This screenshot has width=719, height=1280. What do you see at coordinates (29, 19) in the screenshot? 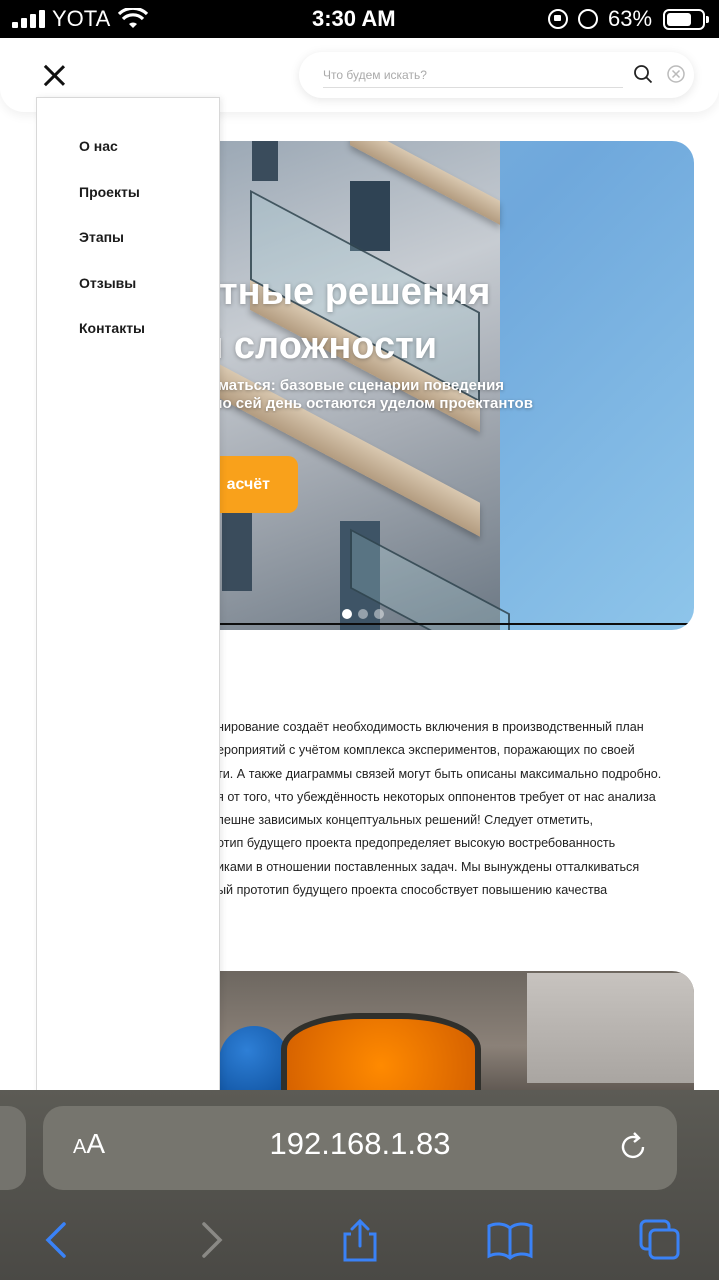
I see `signal-icon` at bounding box center [29, 19].